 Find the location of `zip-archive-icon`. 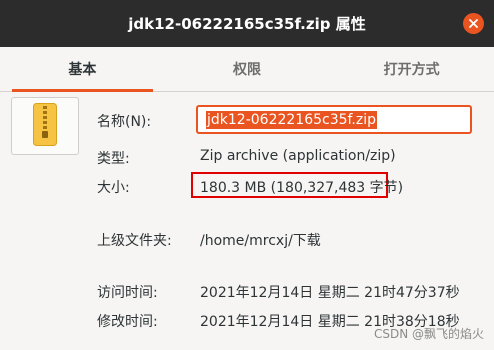

zip-archive-icon is located at coordinates (45, 124).